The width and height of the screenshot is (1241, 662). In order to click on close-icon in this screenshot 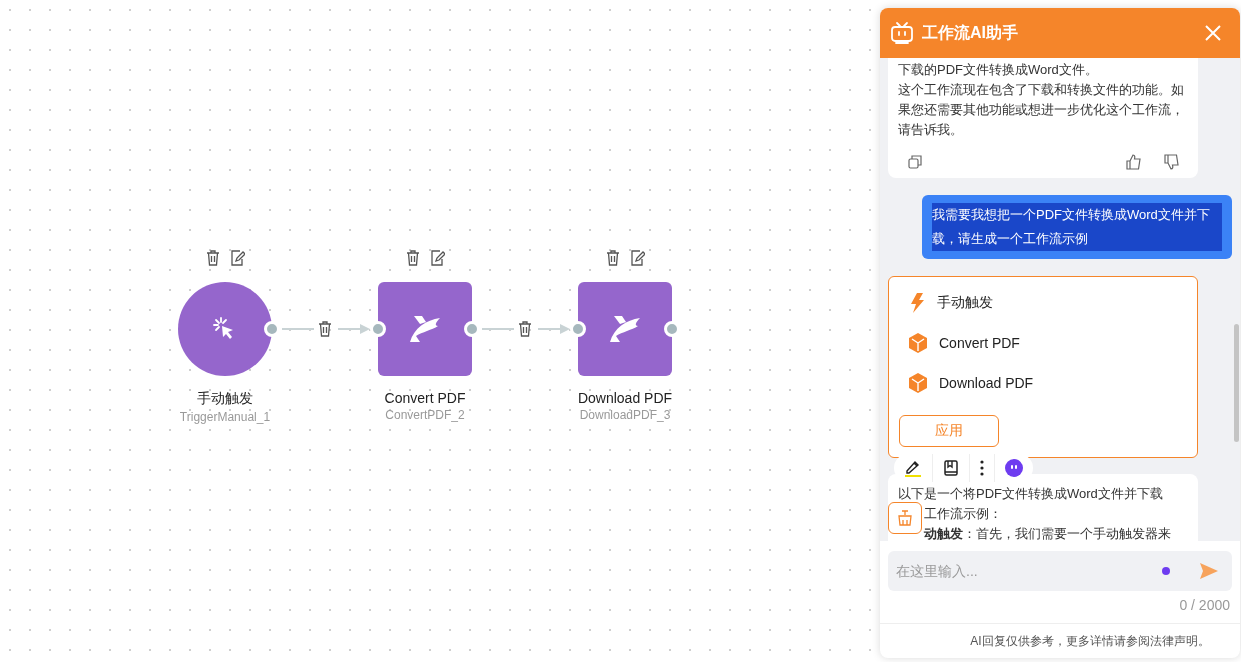, I will do `click(1213, 33)`.